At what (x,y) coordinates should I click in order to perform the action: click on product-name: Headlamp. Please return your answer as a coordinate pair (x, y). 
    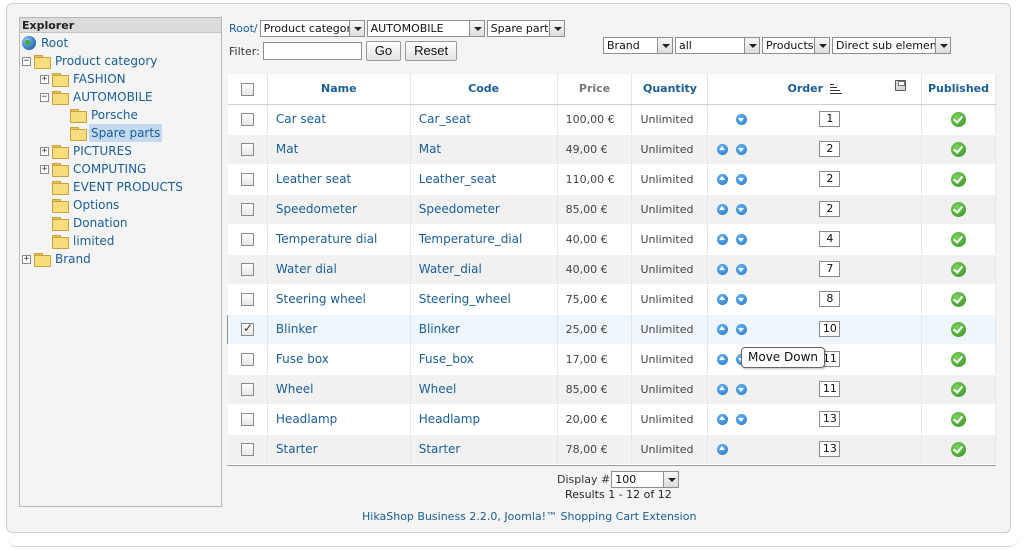
    Looking at the image, I should click on (339, 419).